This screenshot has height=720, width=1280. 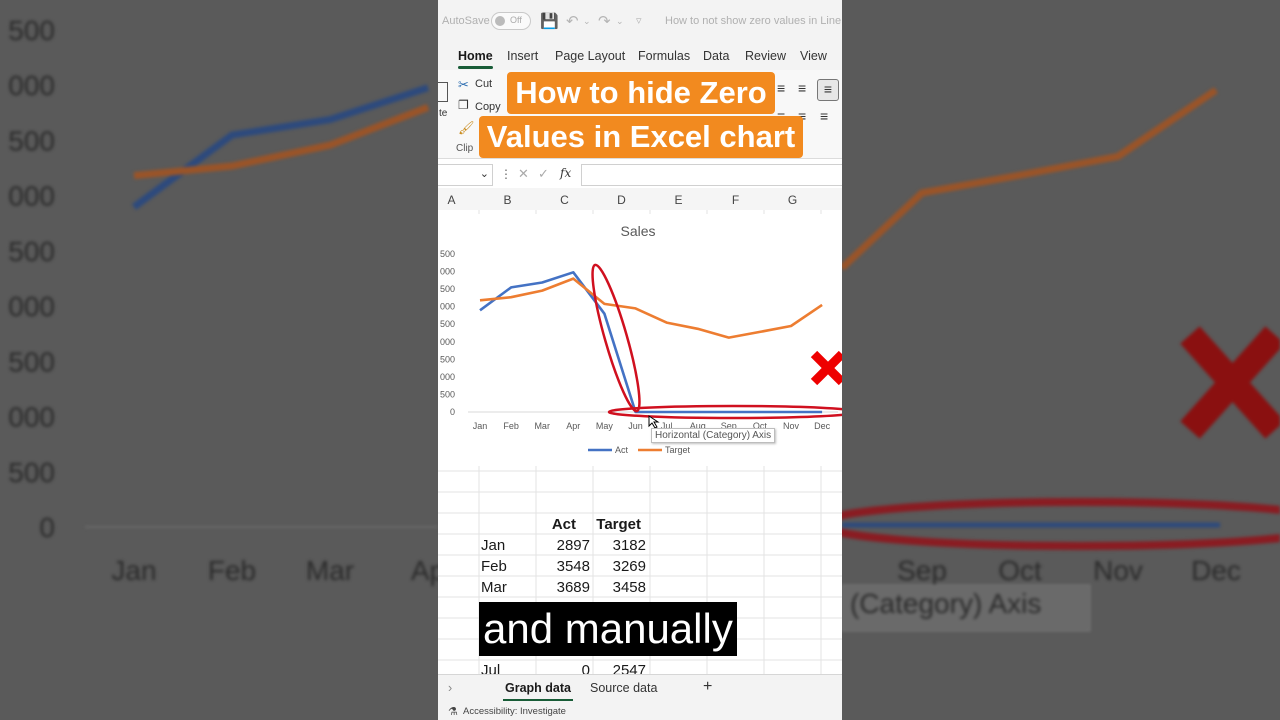 I want to click on paste-icon, so click(x=443, y=92).